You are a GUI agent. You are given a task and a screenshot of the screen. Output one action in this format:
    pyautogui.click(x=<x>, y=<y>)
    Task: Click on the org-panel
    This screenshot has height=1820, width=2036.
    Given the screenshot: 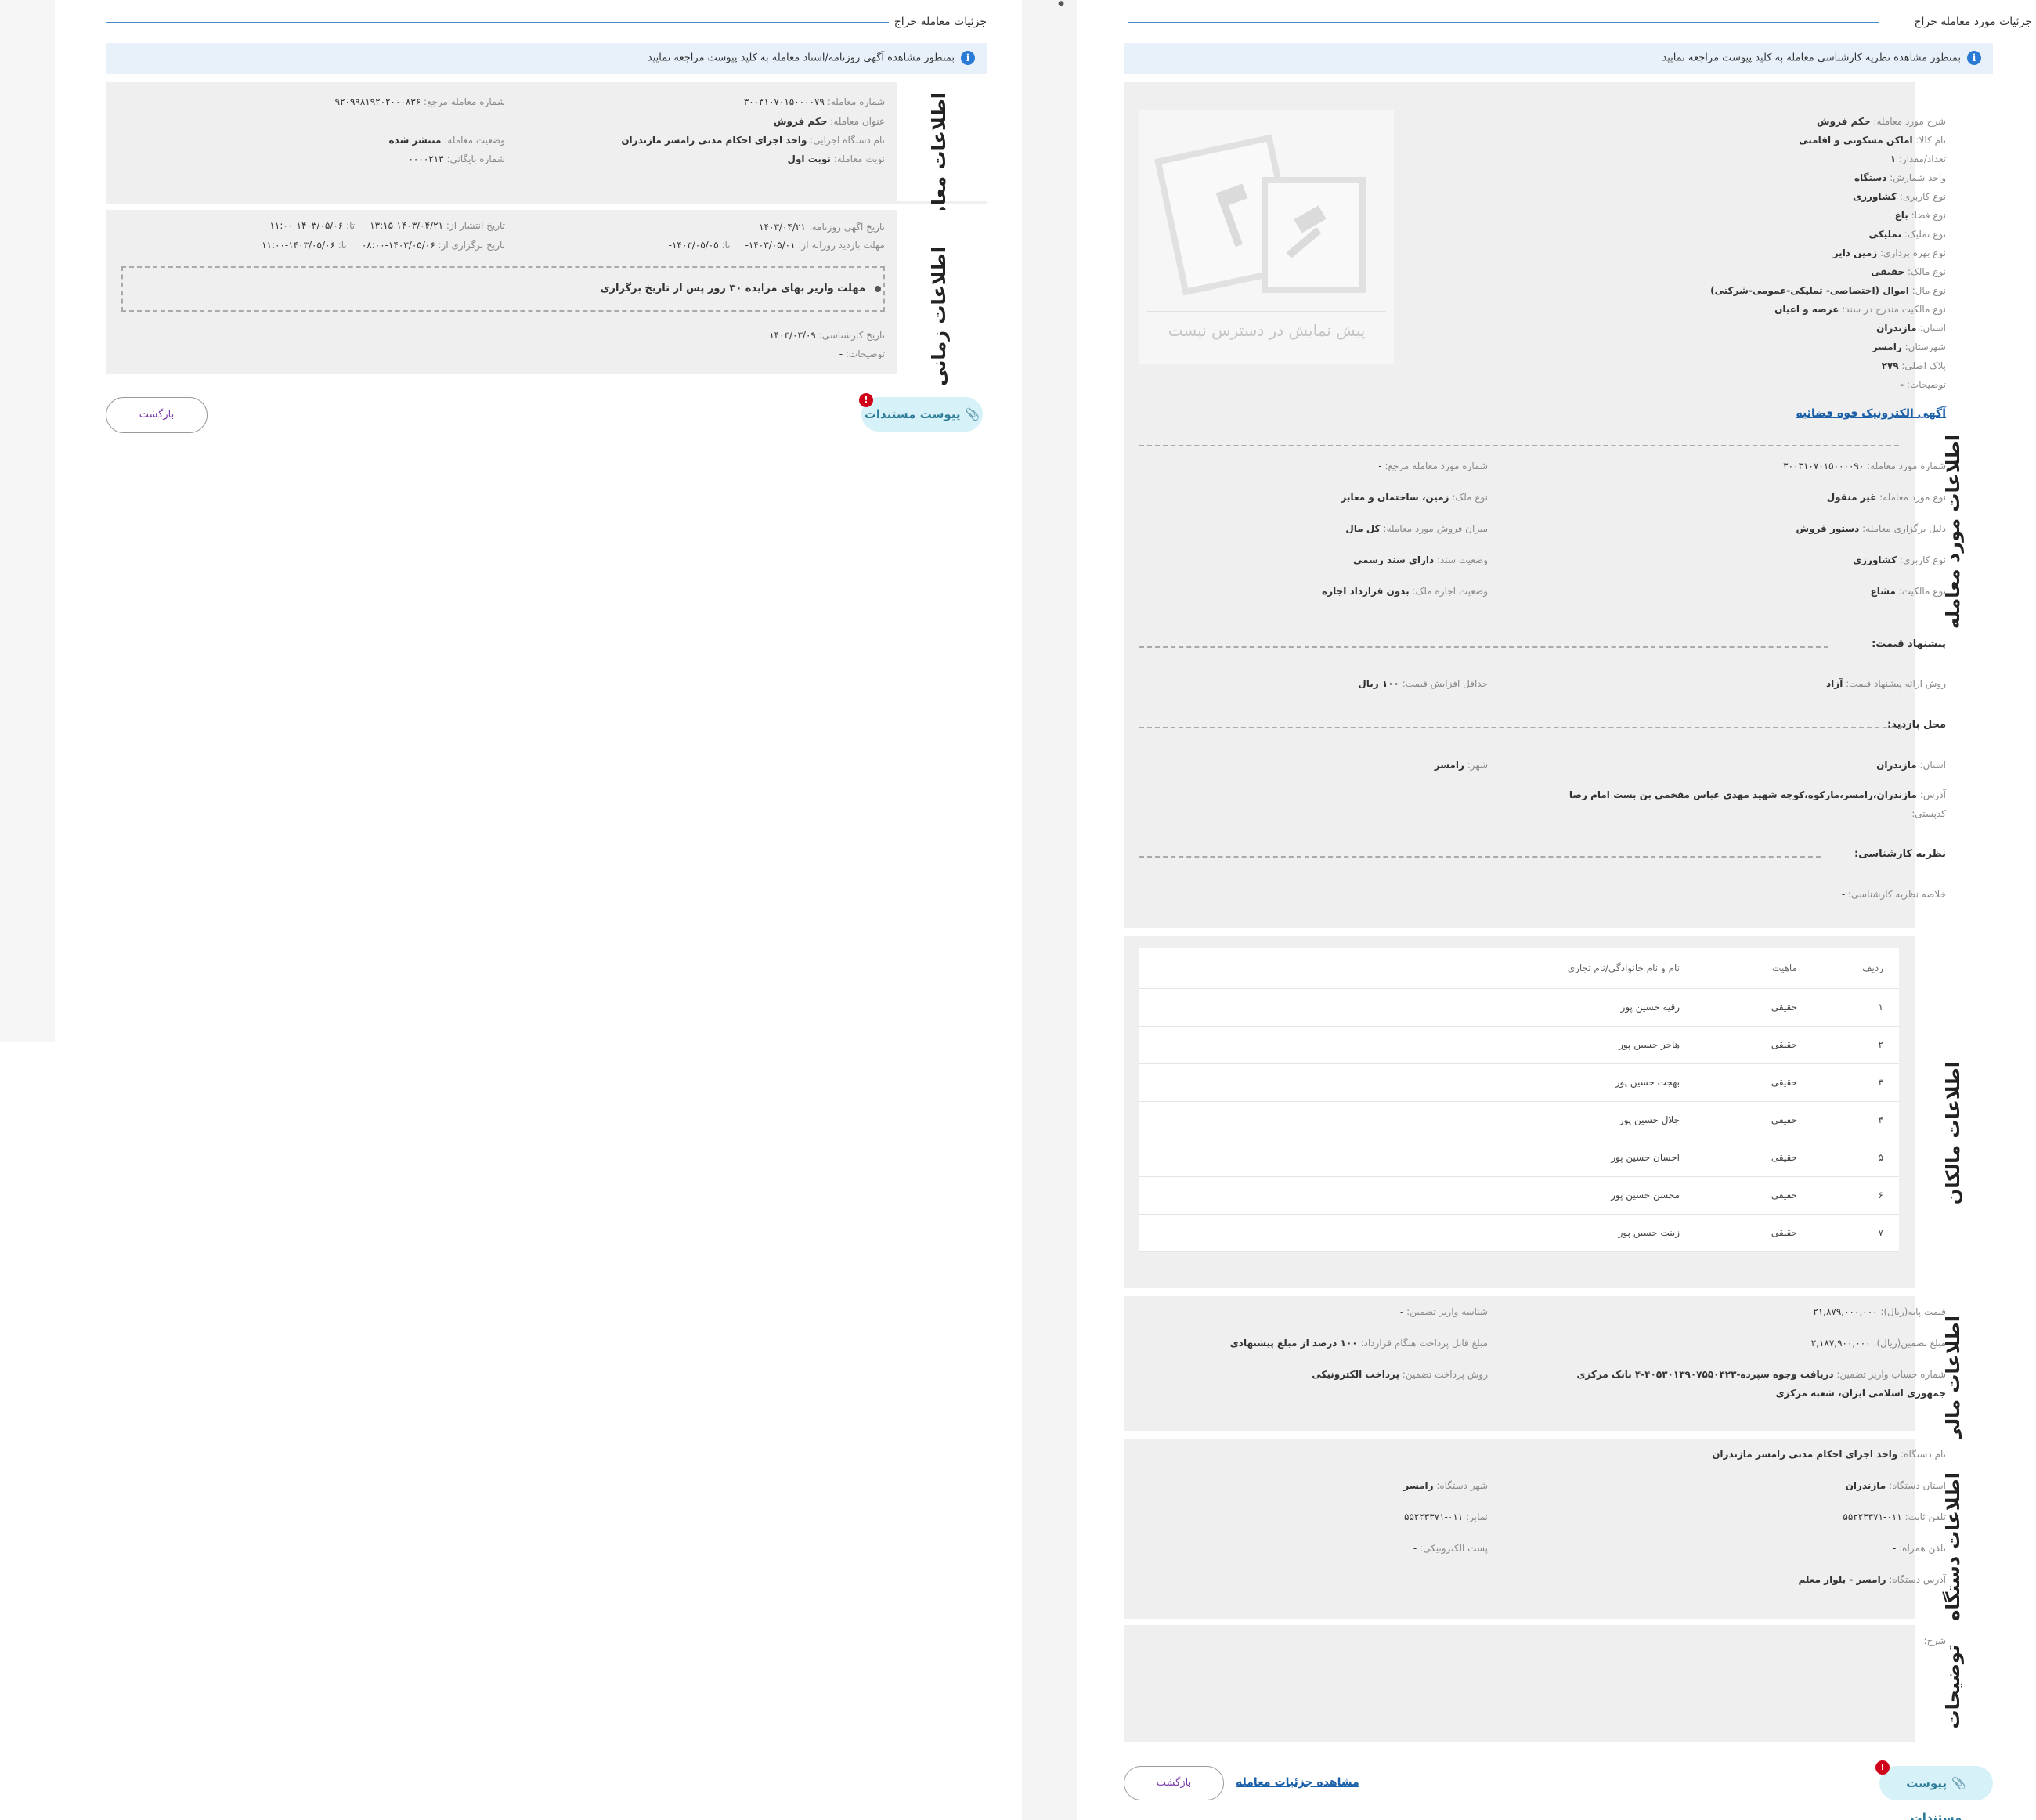 What is the action you would take?
    pyautogui.click(x=1558, y=1529)
    